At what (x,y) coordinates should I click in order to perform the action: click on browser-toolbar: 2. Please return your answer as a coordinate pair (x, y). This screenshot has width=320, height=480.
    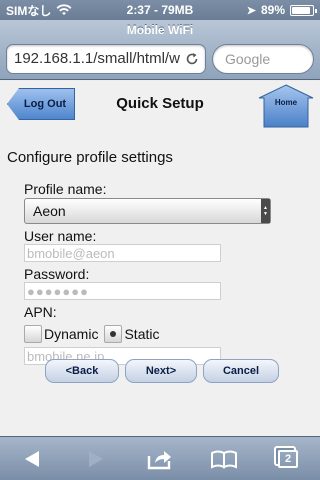
    Looking at the image, I should click on (160, 458).